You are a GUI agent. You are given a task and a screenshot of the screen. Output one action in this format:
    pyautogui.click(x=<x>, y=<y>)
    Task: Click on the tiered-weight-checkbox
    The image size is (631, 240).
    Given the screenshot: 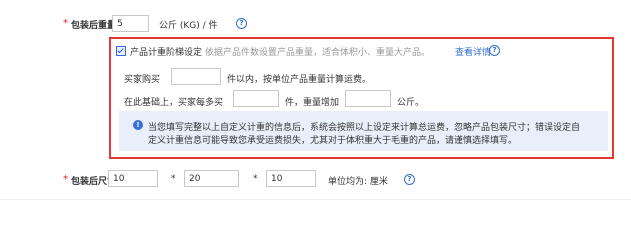 What is the action you would take?
    pyautogui.click(x=121, y=51)
    